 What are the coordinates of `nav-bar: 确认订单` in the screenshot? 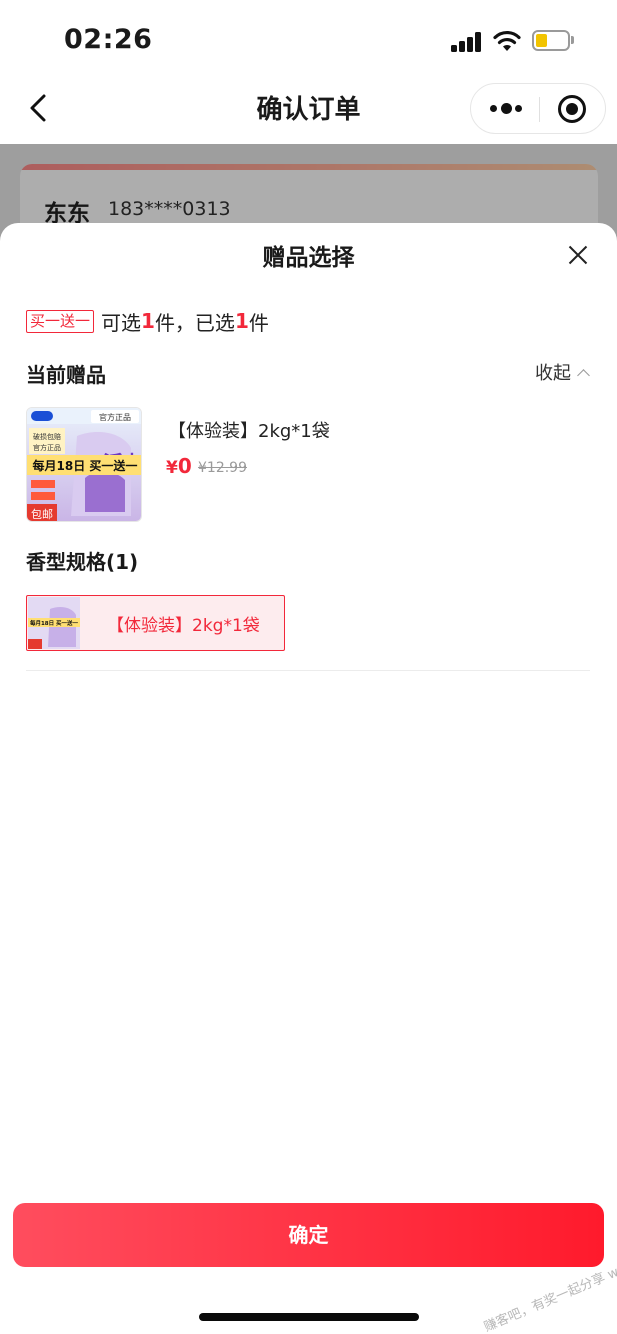 It's located at (308, 112).